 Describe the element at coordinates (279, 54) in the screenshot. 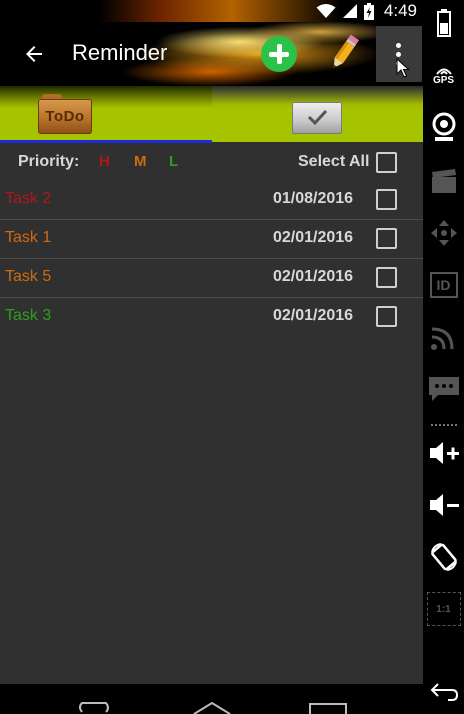

I see `add-task-button` at that location.